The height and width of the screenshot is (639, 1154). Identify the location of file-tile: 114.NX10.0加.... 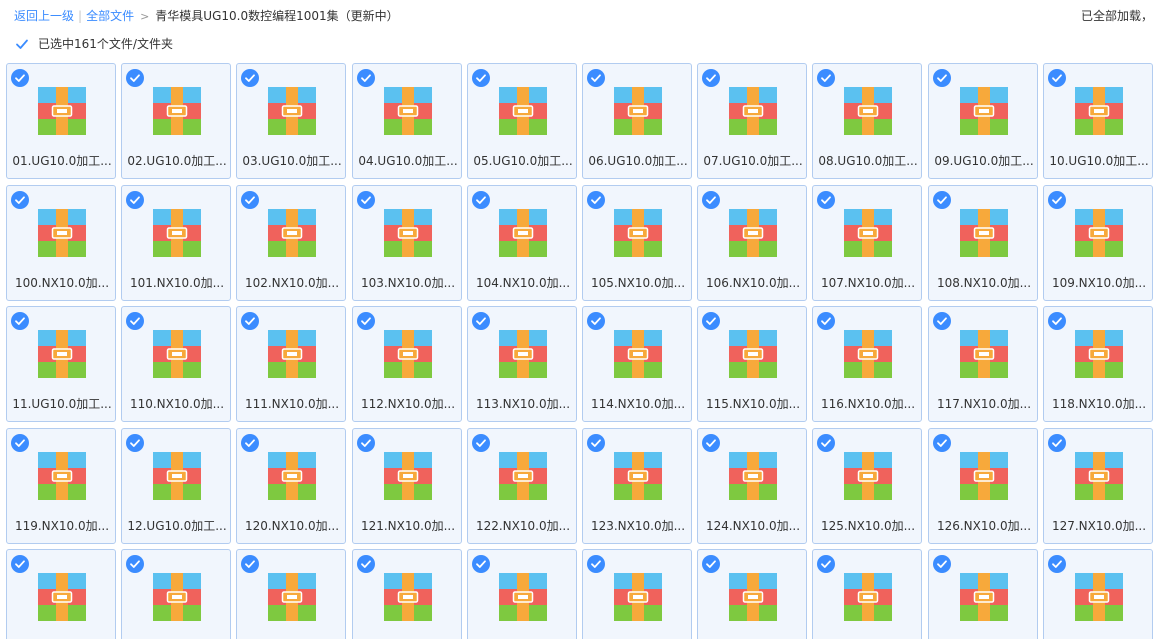
(637, 364).